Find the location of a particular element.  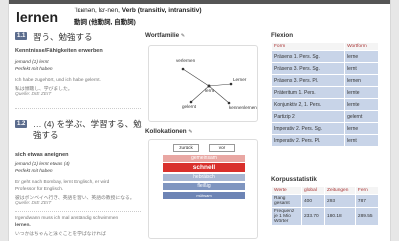

wortfamilie-title: Wortfamilie ✎ is located at coordinates (165, 35).